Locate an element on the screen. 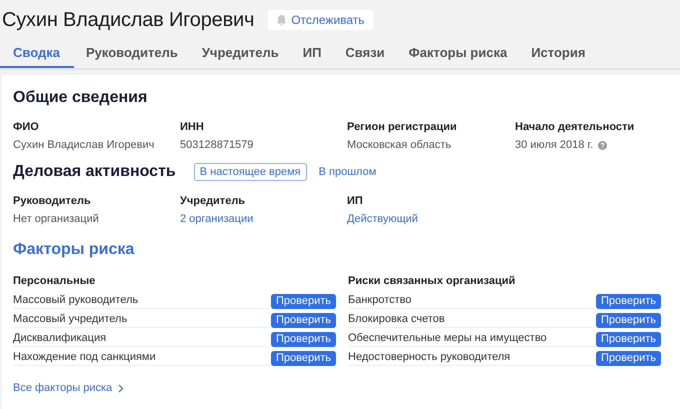  tab: Учредитель is located at coordinates (240, 53).